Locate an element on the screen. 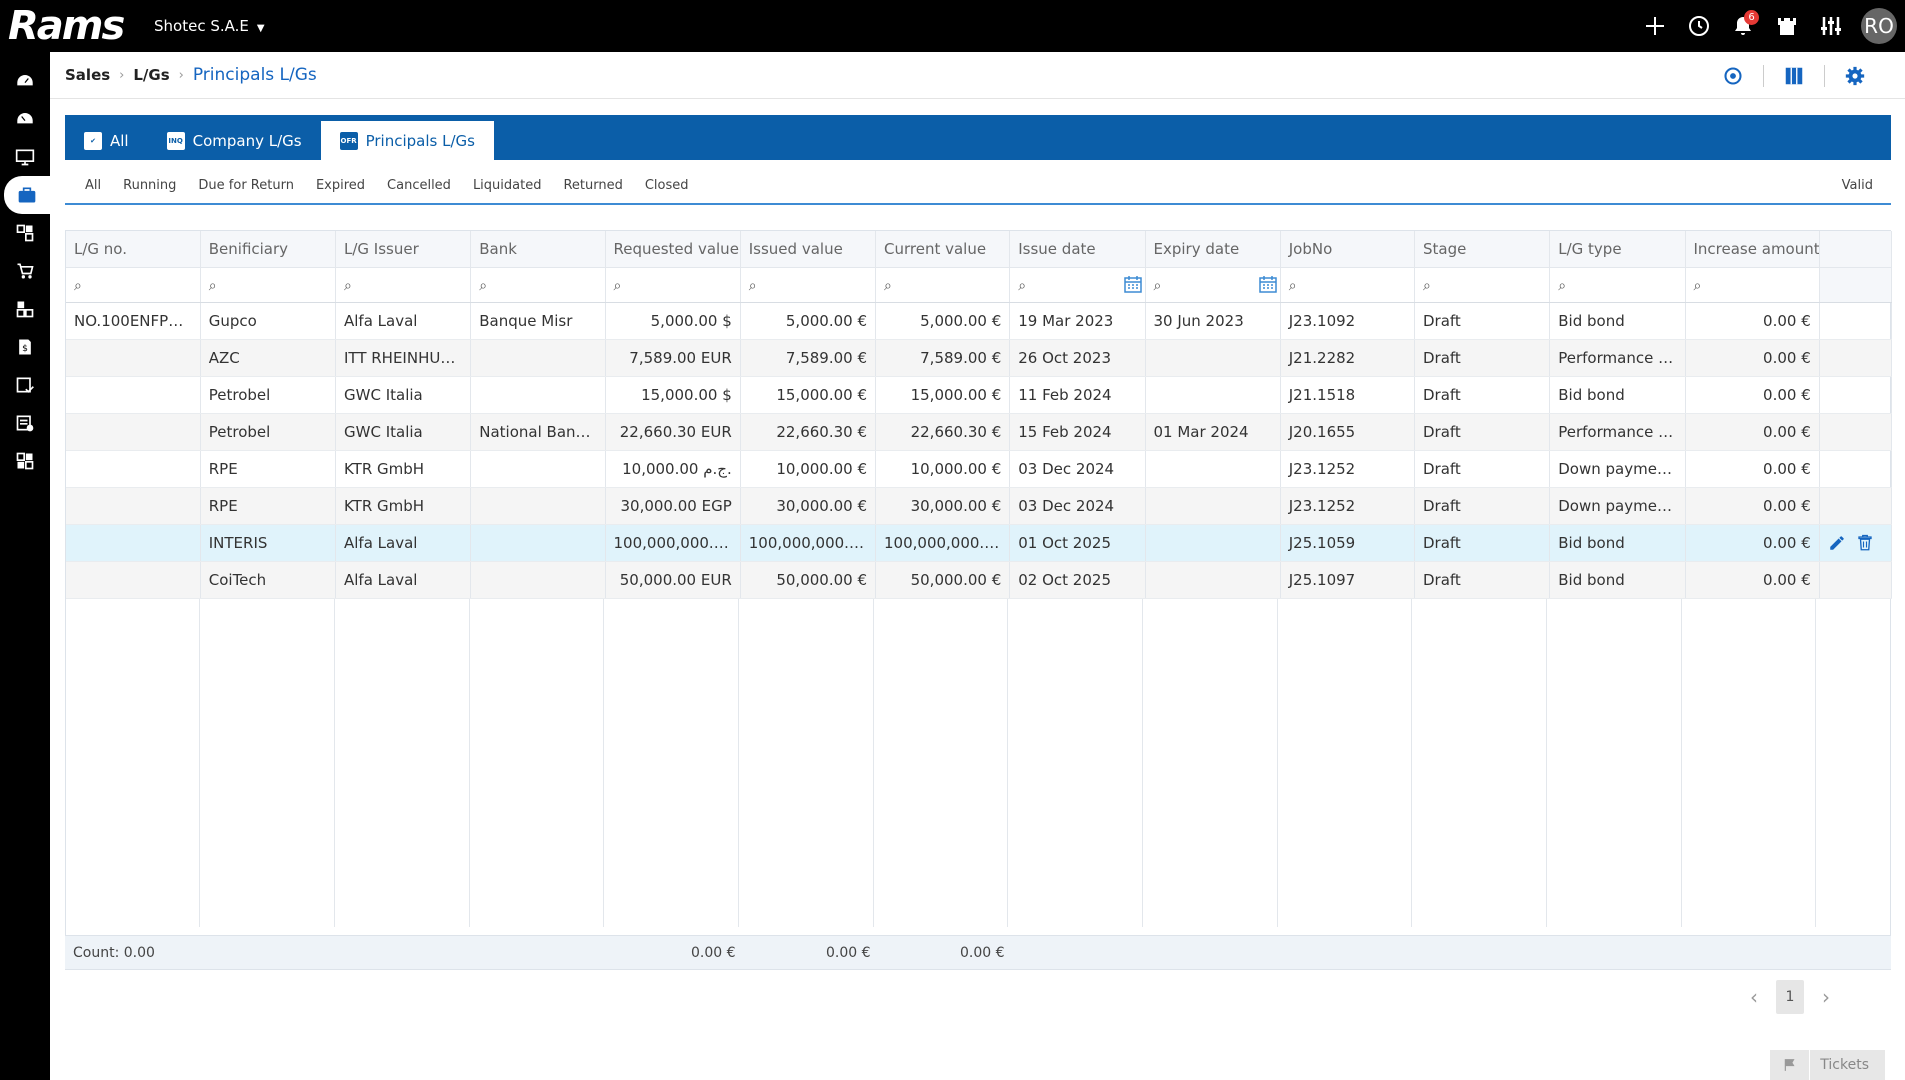  col-lg-no: L/G no. is located at coordinates (133, 249).